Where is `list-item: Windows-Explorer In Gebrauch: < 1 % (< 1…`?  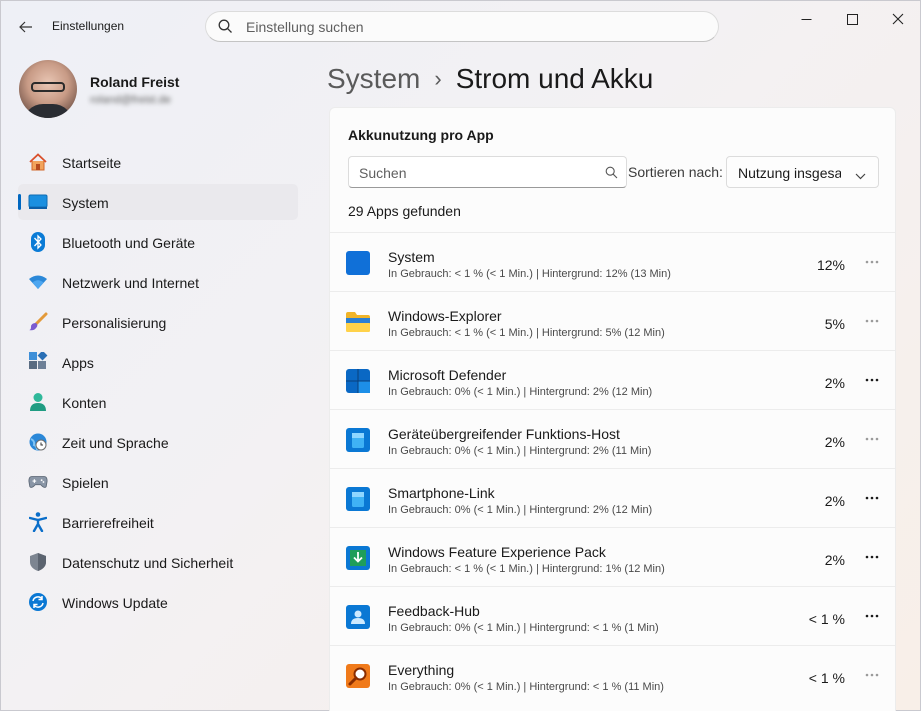
list-item: Windows-Explorer In Gebrauch: < 1 % (< 1… is located at coordinates (612, 320).